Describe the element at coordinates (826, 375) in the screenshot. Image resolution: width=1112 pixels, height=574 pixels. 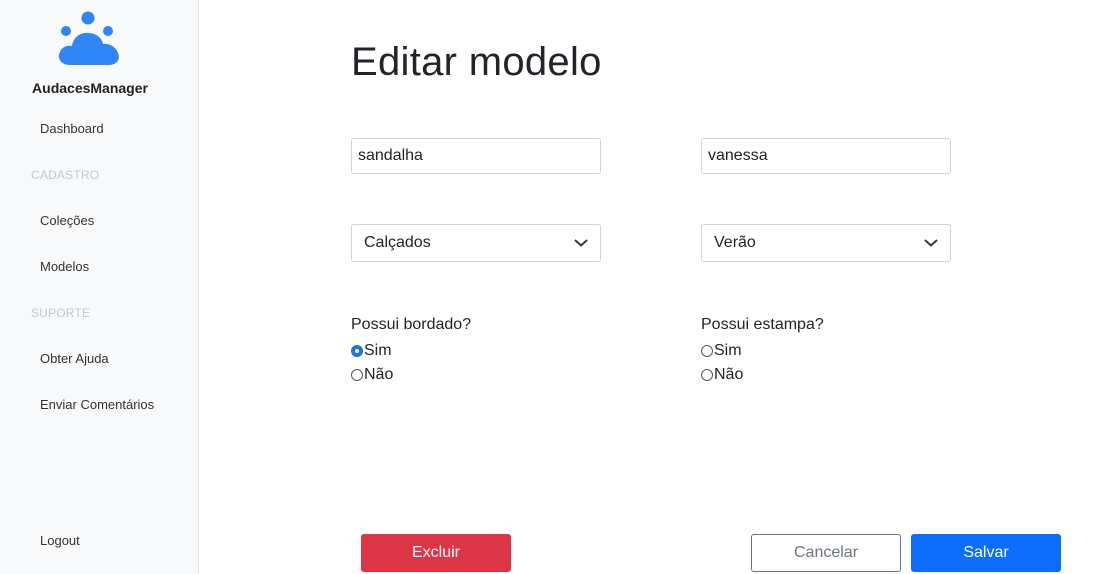
I see `estampa-option-nao: Não` at that location.